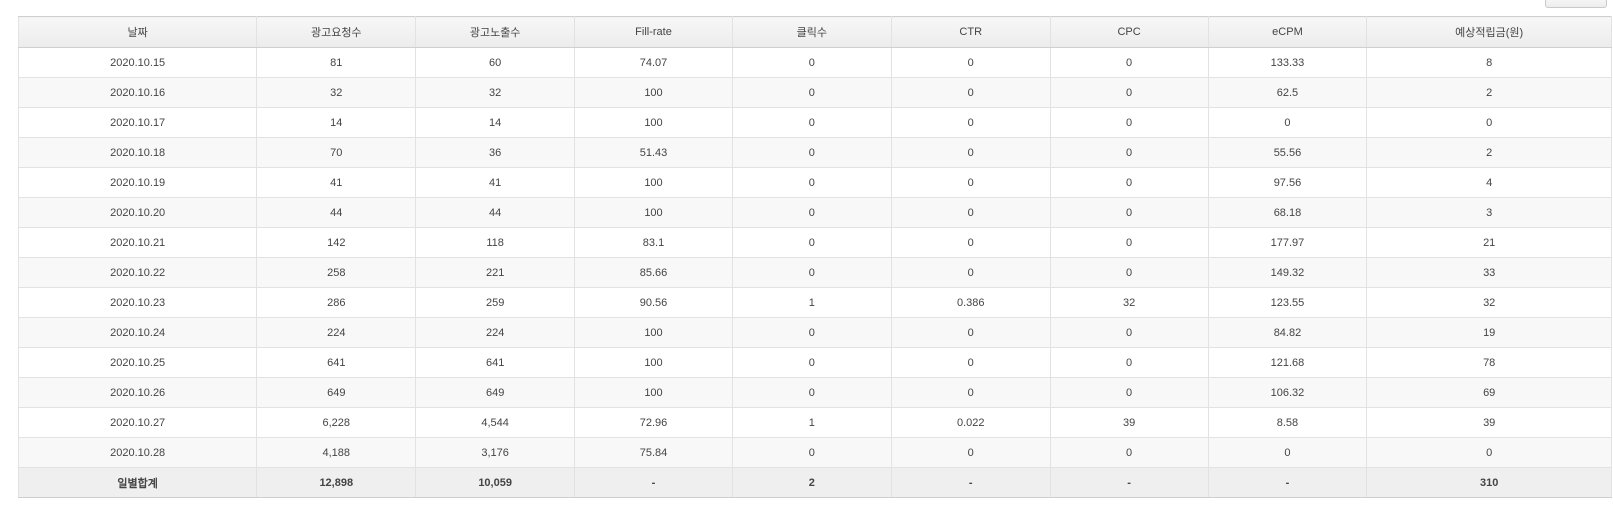 Image resolution: width=1613 pixels, height=513 pixels. What do you see at coordinates (1576, 4) in the screenshot?
I see `top-right-button` at bounding box center [1576, 4].